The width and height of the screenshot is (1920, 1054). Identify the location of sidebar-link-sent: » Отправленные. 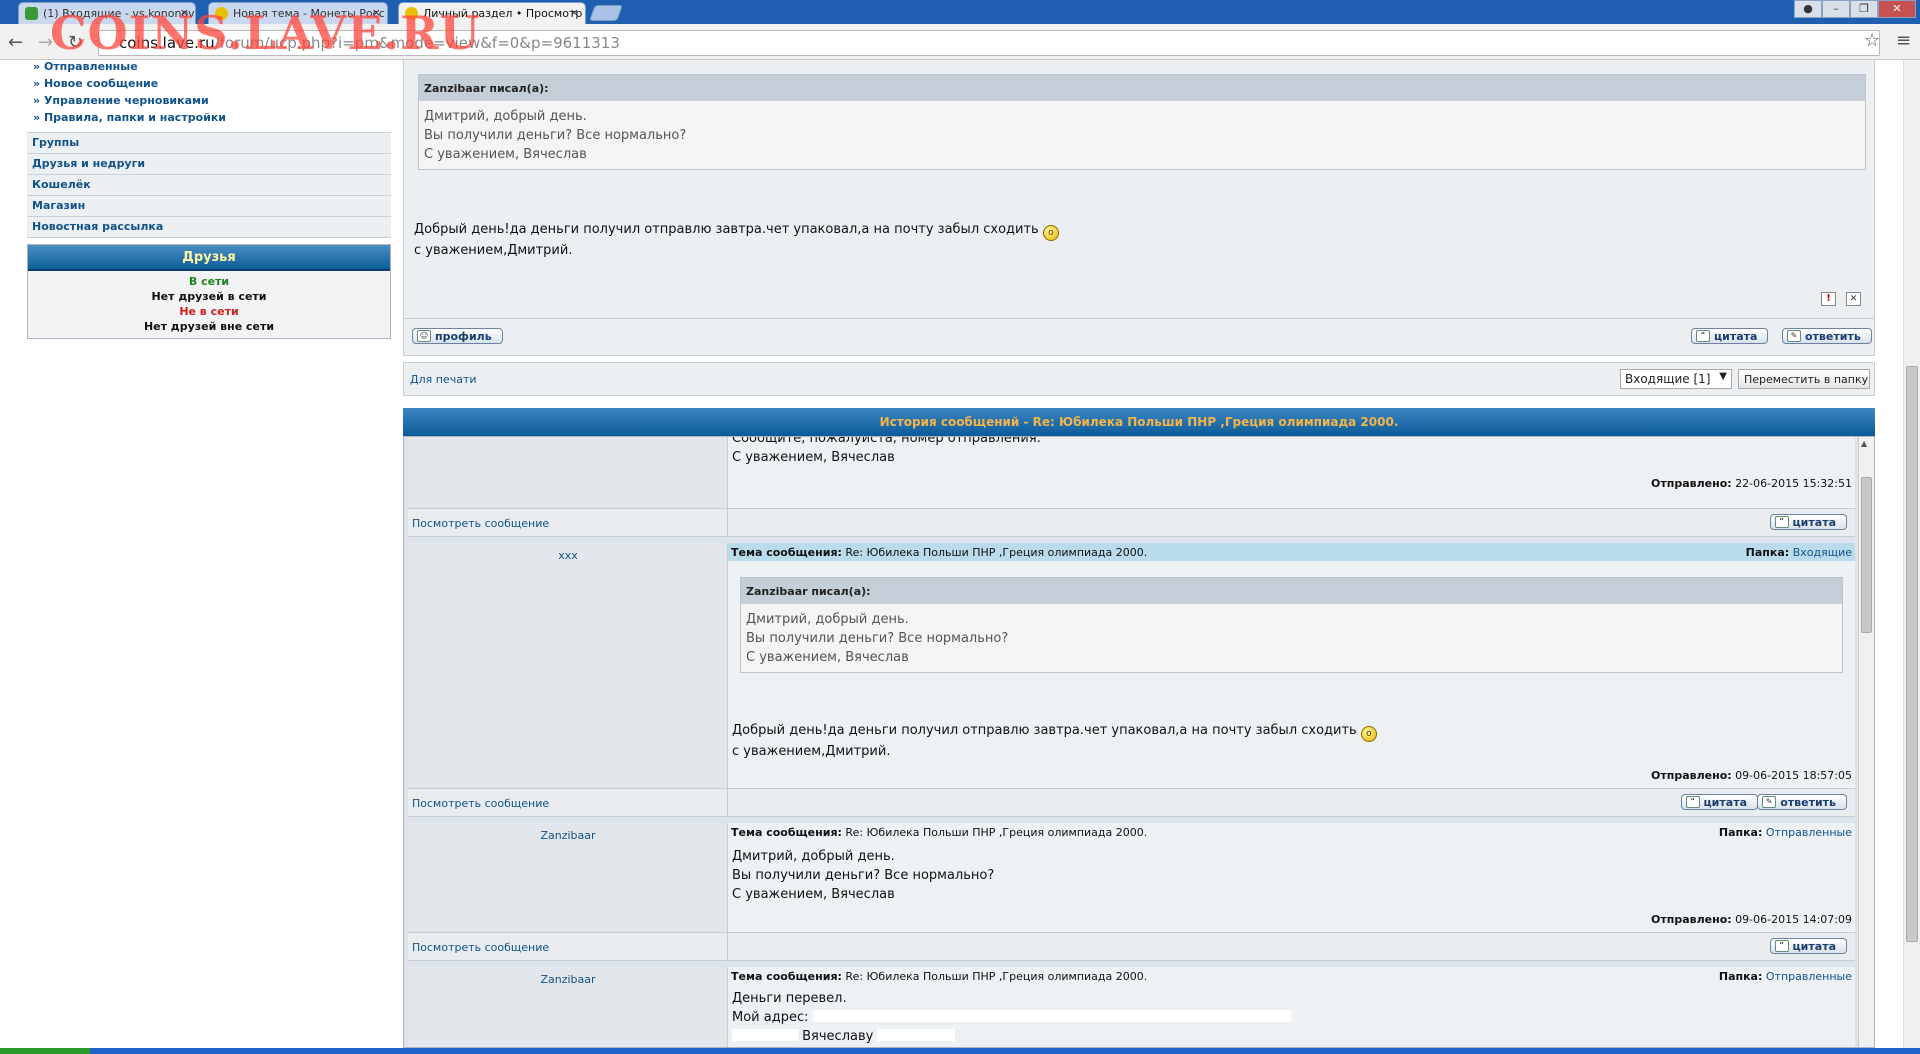
(209, 68).